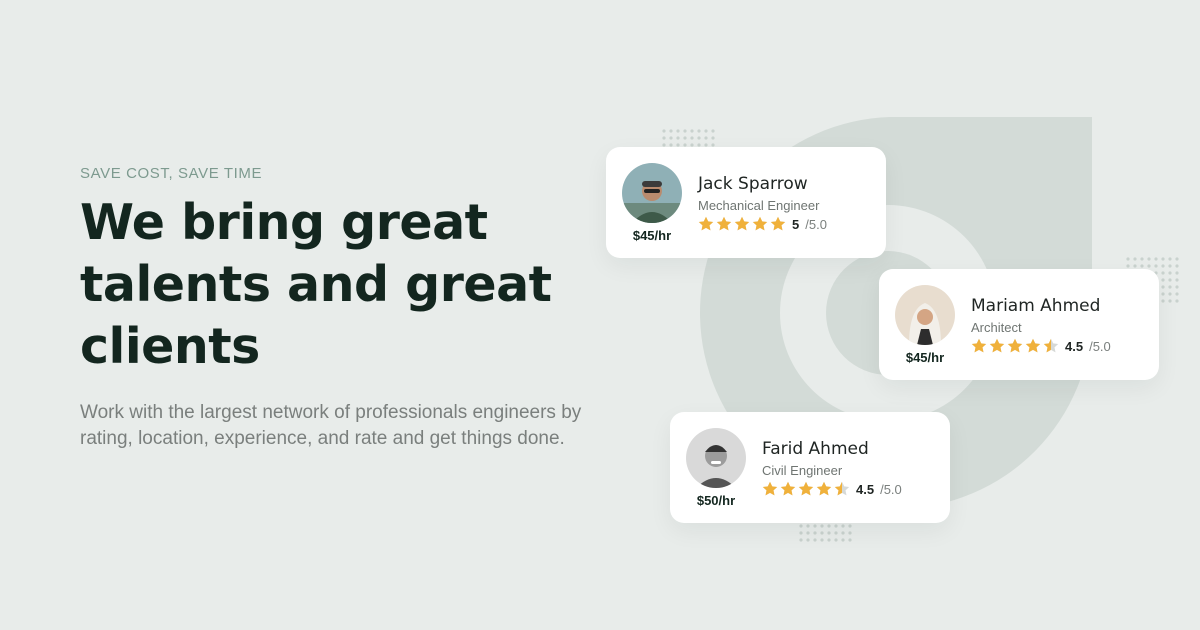 Image resolution: width=1200 pixels, height=630 pixels. What do you see at coordinates (815, 449) in the screenshot?
I see `profile-name: Farid Ahmed` at bounding box center [815, 449].